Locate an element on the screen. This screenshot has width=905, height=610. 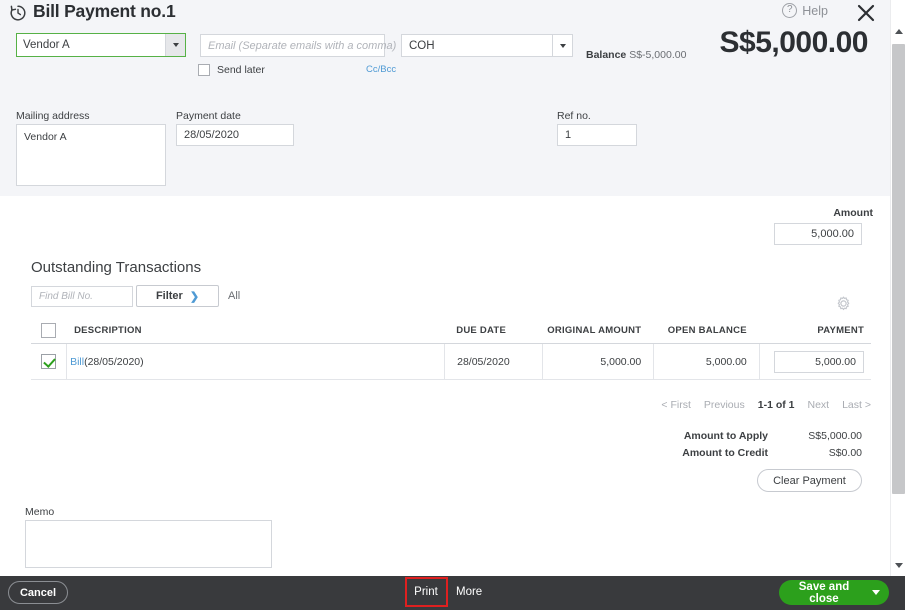
cc-bcc-link: Cc/Bcc is located at coordinates (381, 69).